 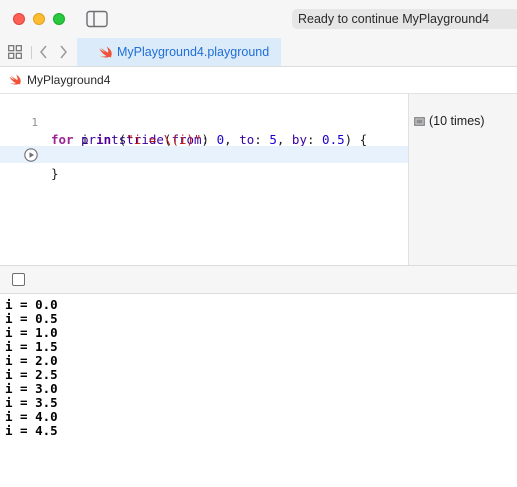 What do you see at coordinates (31, 346) in the screenshot?
I see `console-line: i = 1.5` at bounding box center [31, 346].